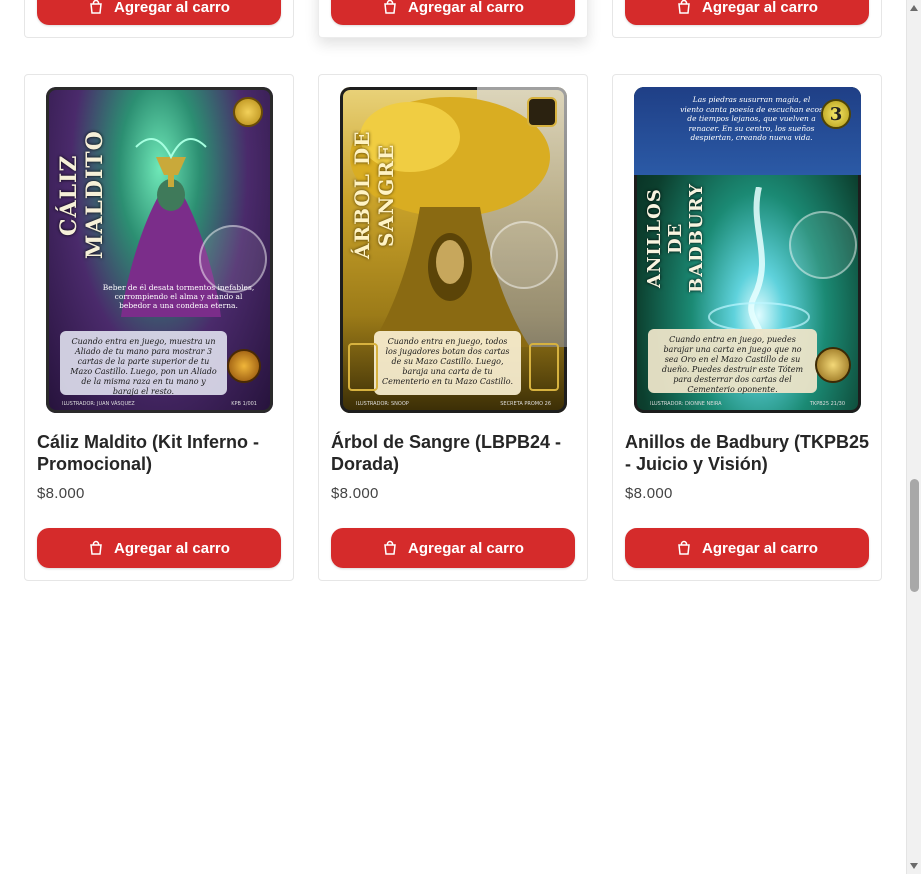  Describe the element at coordinates (248, 112) in the screenshot. I see `gold-cost-icon` at that location.